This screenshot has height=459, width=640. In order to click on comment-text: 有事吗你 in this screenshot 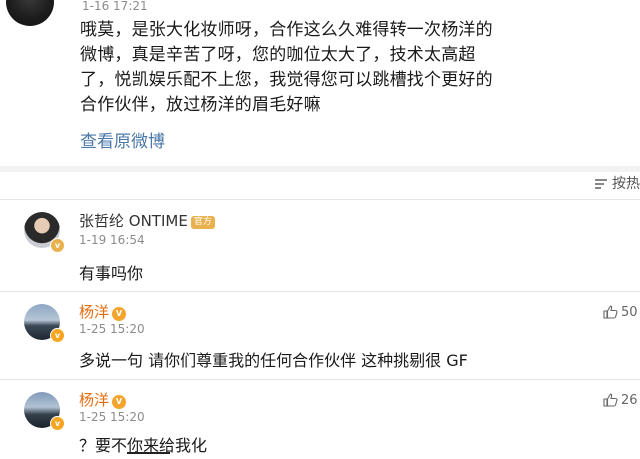, I will do `click(111, 273)`.